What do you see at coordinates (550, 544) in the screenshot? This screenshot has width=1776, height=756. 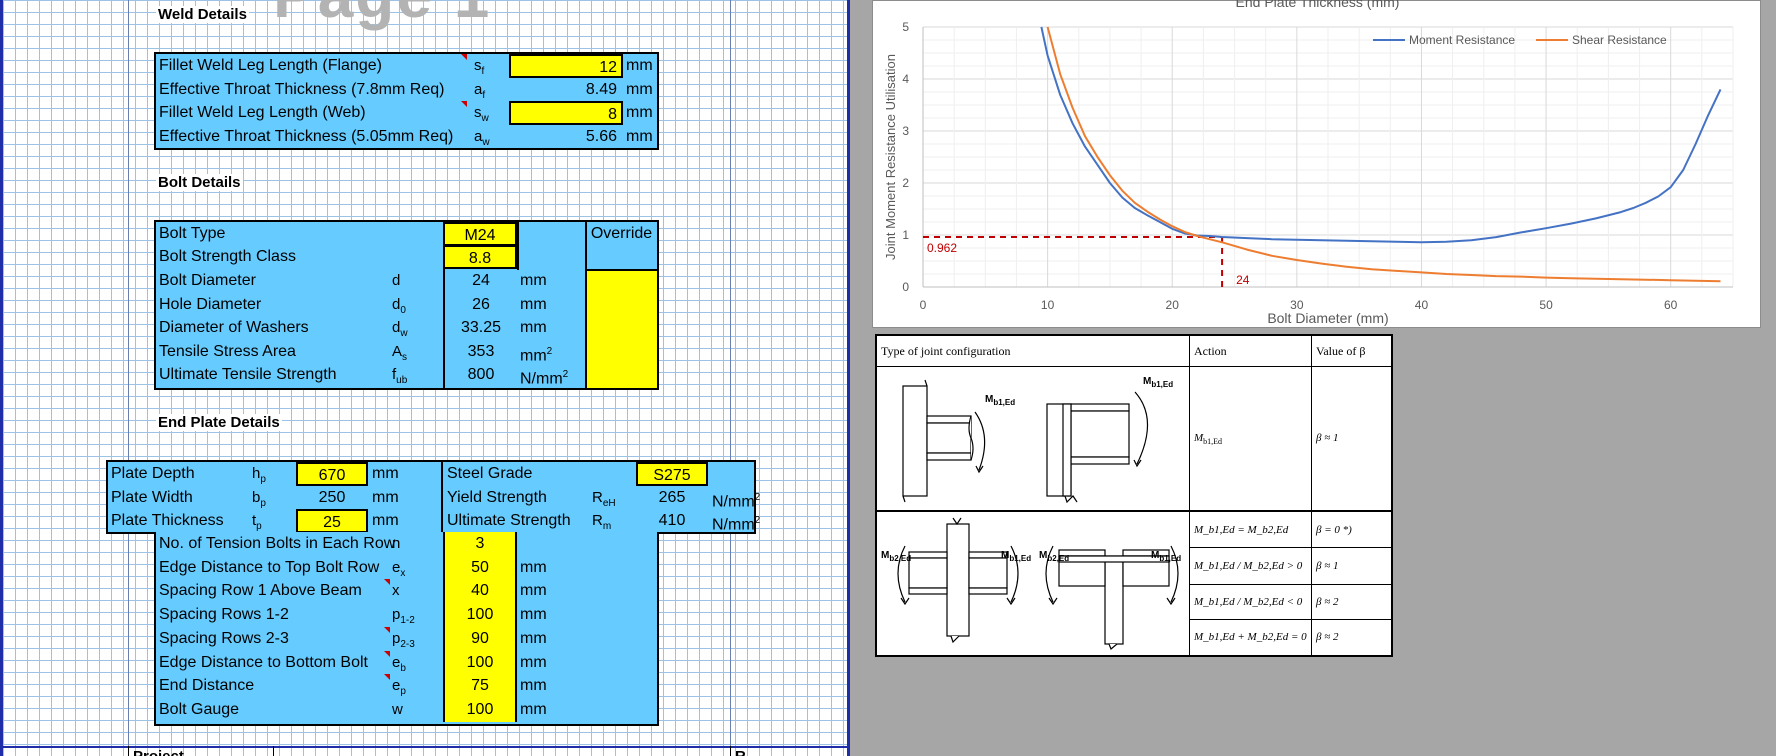 I see `bolt-layout-unit` at bounding box center [550, 544].